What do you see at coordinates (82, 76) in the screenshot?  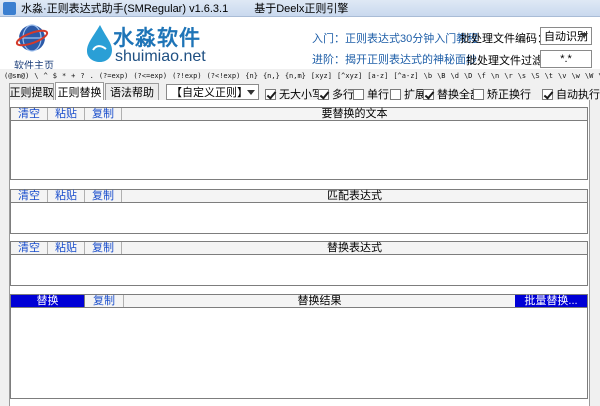 I see `regex-token: ?` at bounding box center [82, 76].